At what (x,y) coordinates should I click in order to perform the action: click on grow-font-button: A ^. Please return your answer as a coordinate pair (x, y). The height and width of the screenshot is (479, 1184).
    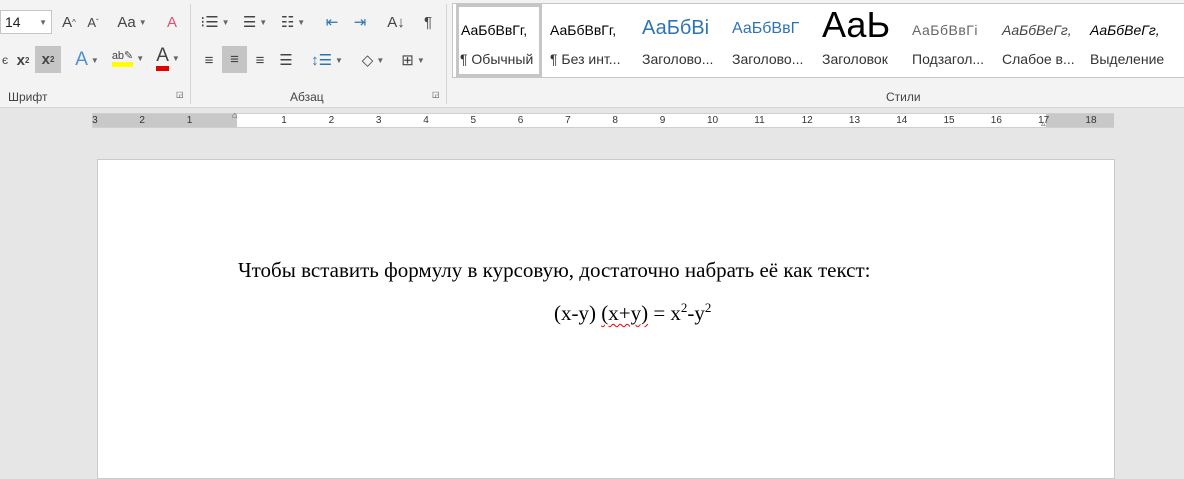
    Looking at the image, I should click on (69, 22).